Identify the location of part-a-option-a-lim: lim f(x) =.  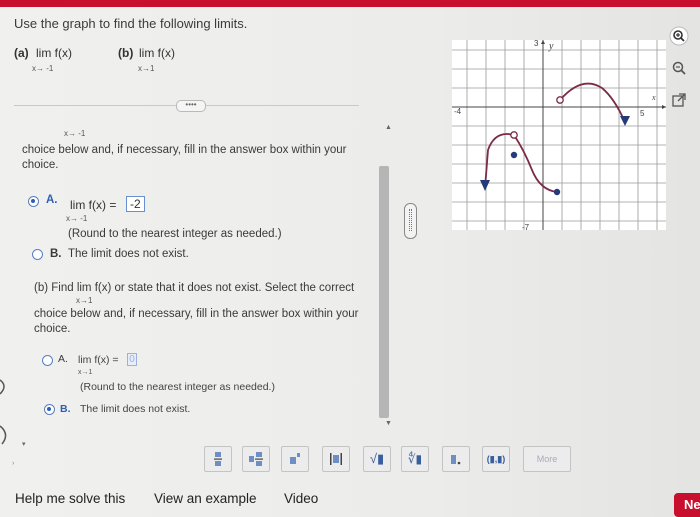
(93, 205).